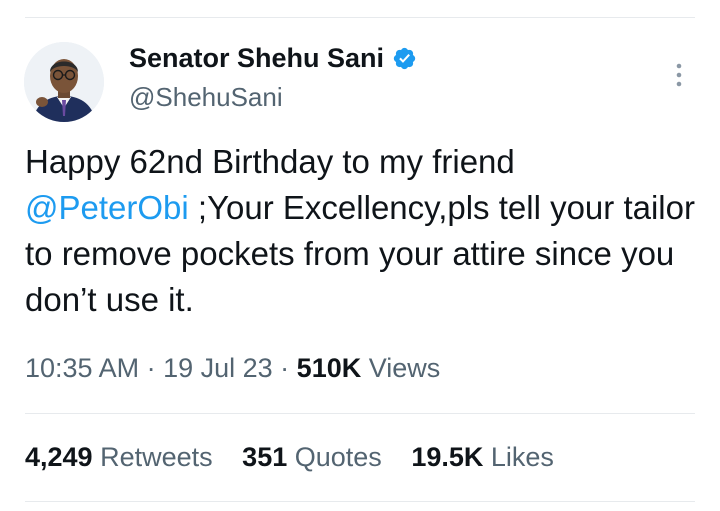 This screenshot has width=720, height=511. I want to click on quotes-count: 351, so click(265, 457).